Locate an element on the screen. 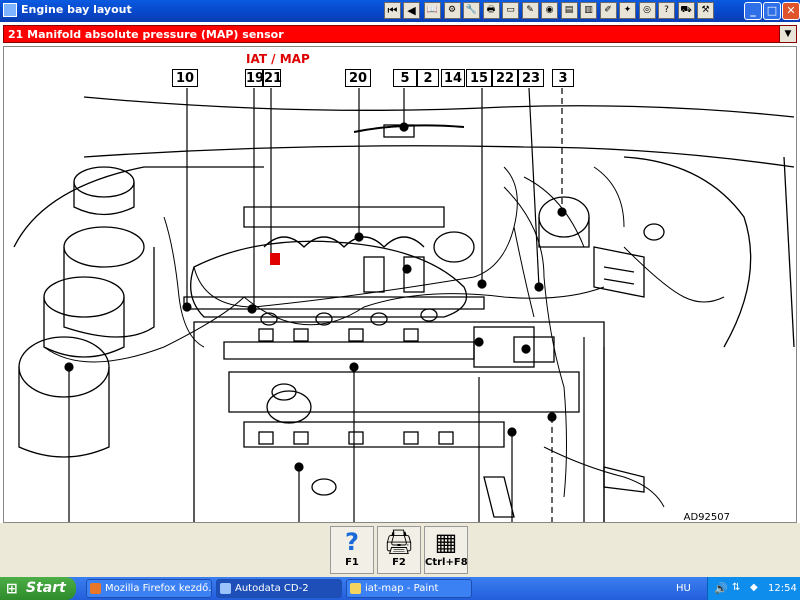  print-f2-button: 🖨 F2 is located at coordinates (399, 550).